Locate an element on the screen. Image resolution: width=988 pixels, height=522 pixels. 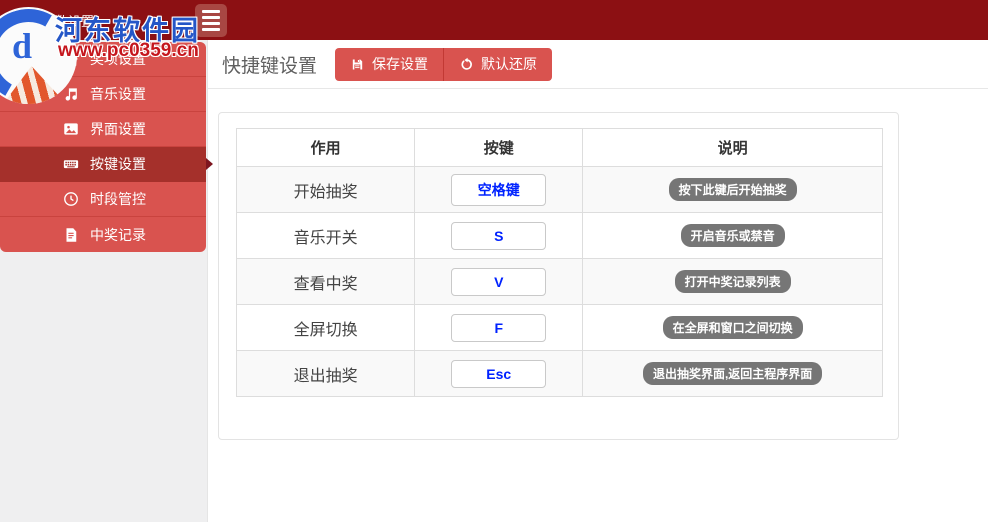
key-button: F is located at coordinates (499, 327).